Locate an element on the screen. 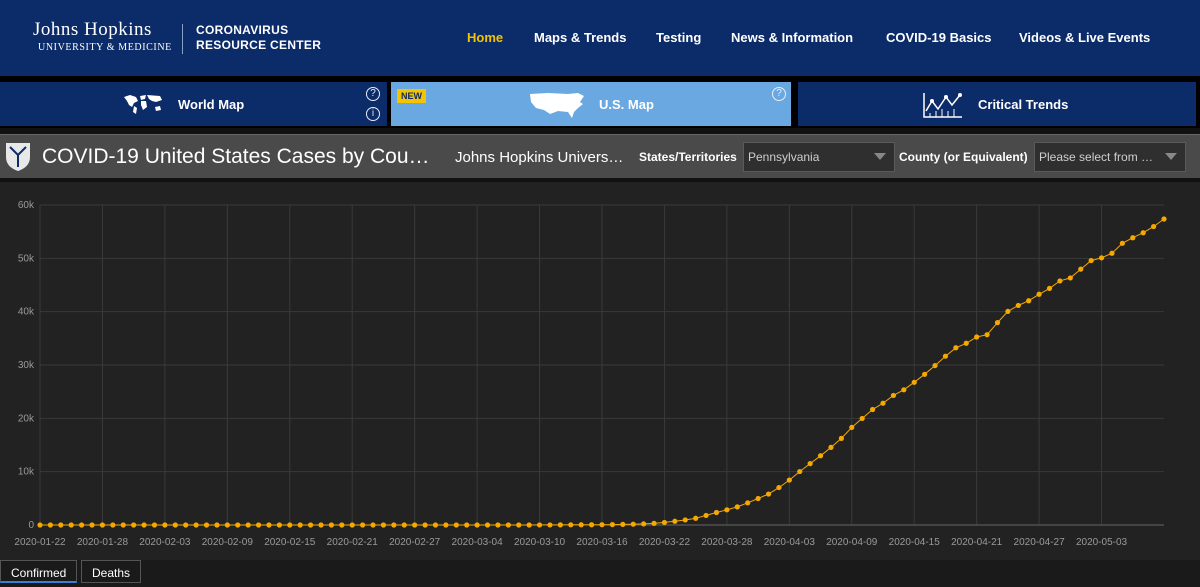 This screenshot has height=587, width=1200. nav-covid-basics: COVID-19 Basics is located at coordinates (939, 37).